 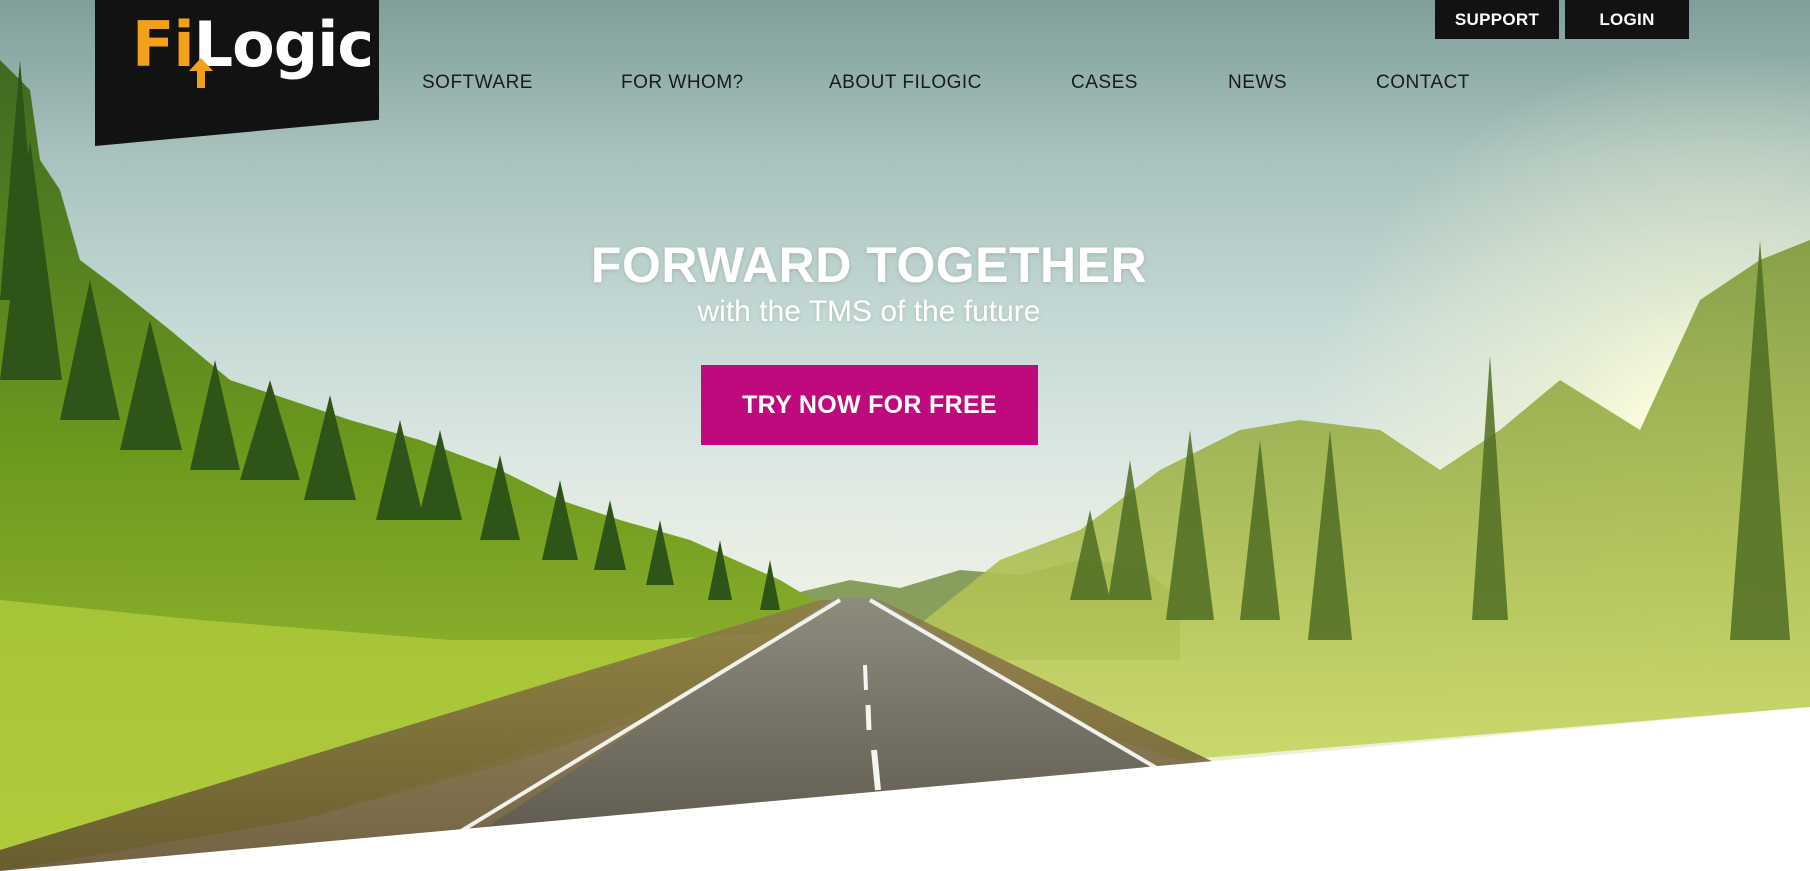 What do you see at coordinates (869, 405) in the screenshot?
I see `try-now-button: TRY NOW FOR FREE` at bounding box center [869, 405].